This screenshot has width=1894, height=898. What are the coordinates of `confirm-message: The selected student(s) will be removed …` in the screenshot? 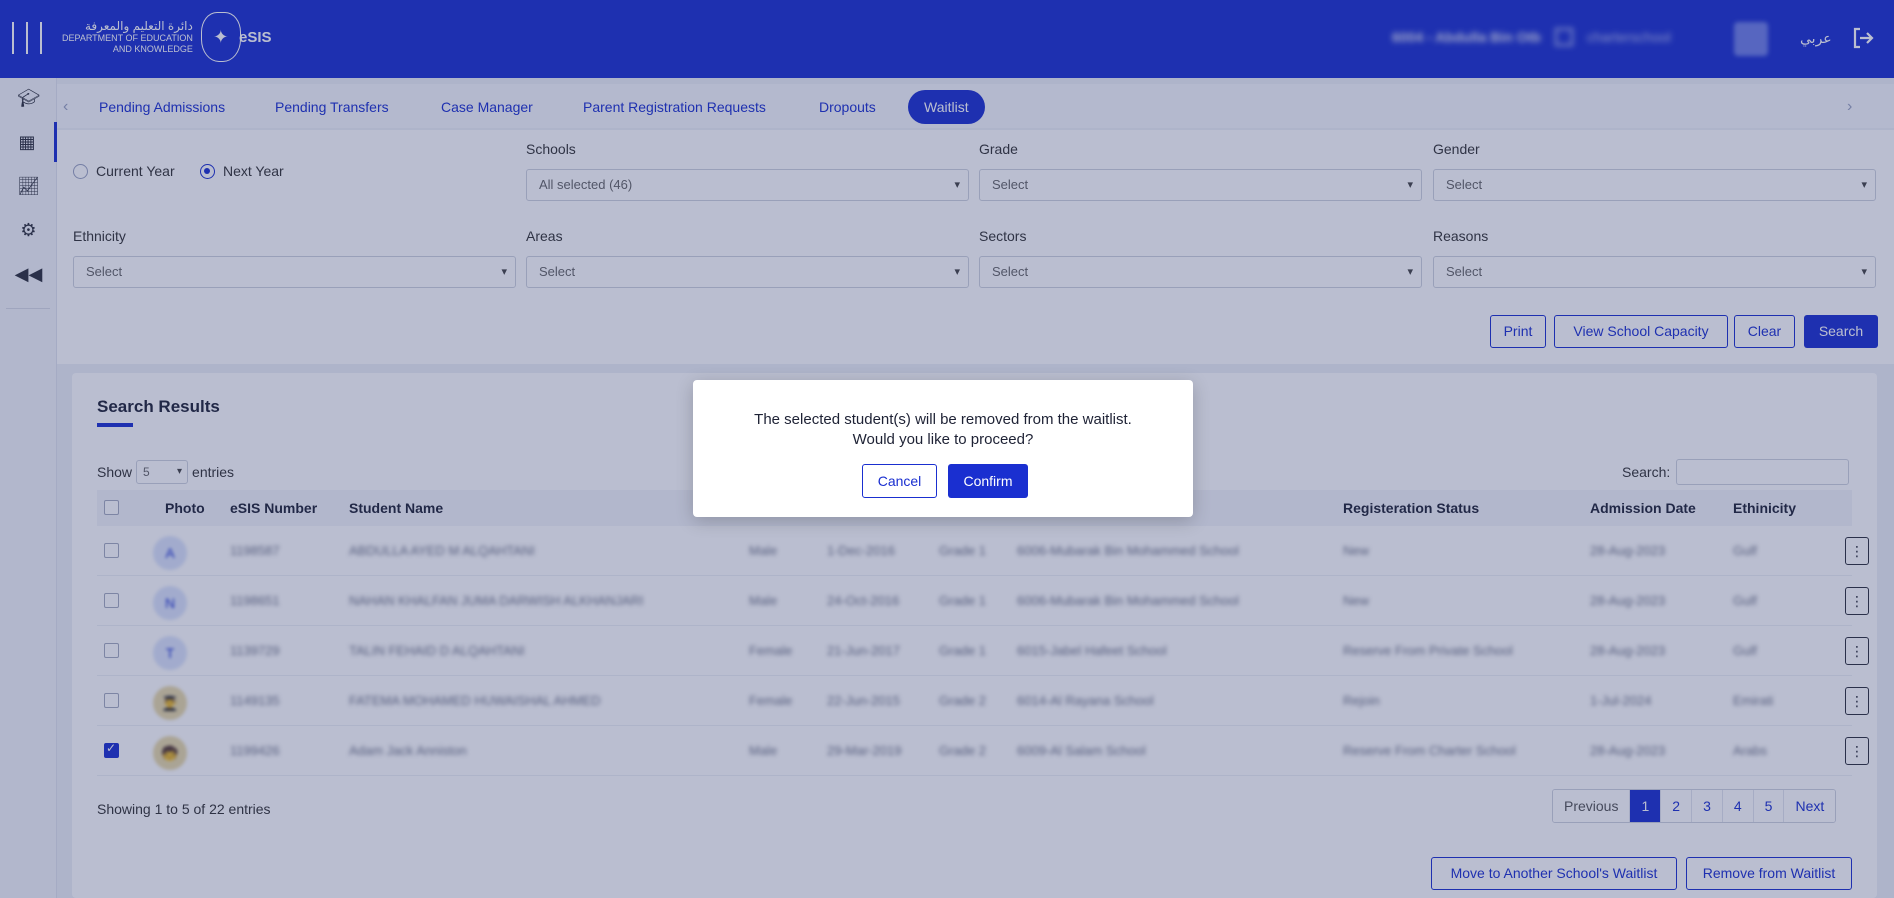 It's located at (943, 430).